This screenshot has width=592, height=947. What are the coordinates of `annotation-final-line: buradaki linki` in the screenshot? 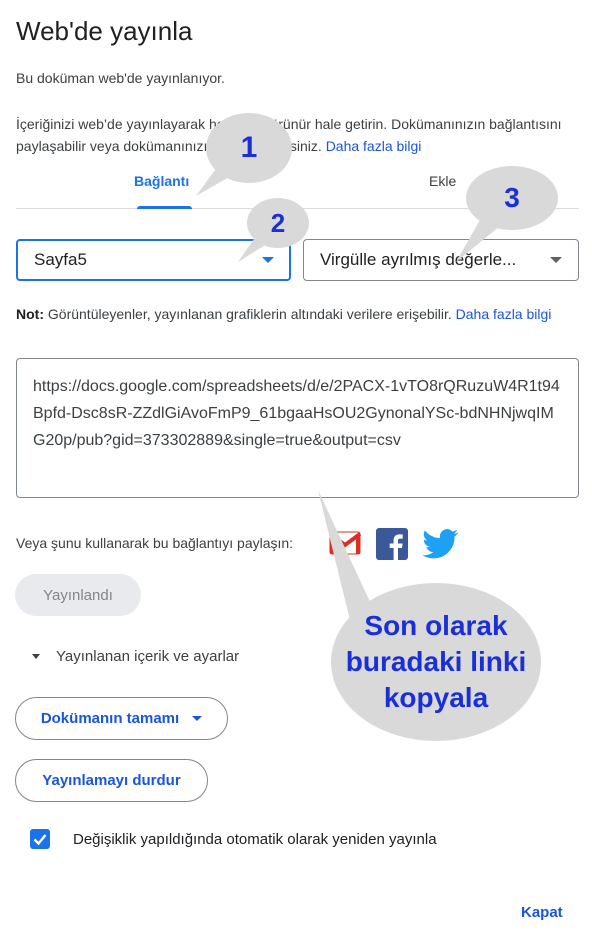 It's located at (436, 661).